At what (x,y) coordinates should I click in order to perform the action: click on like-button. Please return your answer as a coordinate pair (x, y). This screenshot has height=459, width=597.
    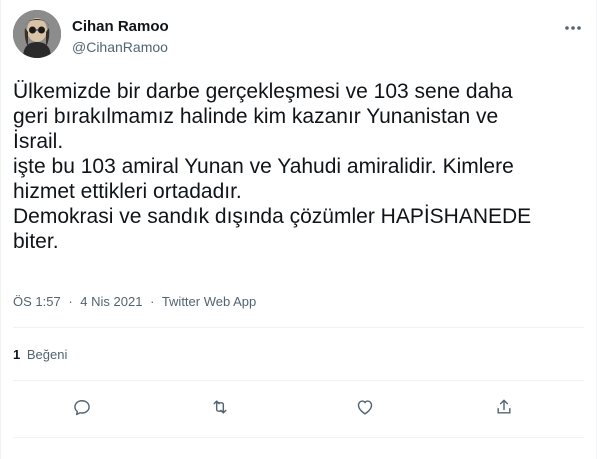
    Looking at the image, I should click on (365, 407).